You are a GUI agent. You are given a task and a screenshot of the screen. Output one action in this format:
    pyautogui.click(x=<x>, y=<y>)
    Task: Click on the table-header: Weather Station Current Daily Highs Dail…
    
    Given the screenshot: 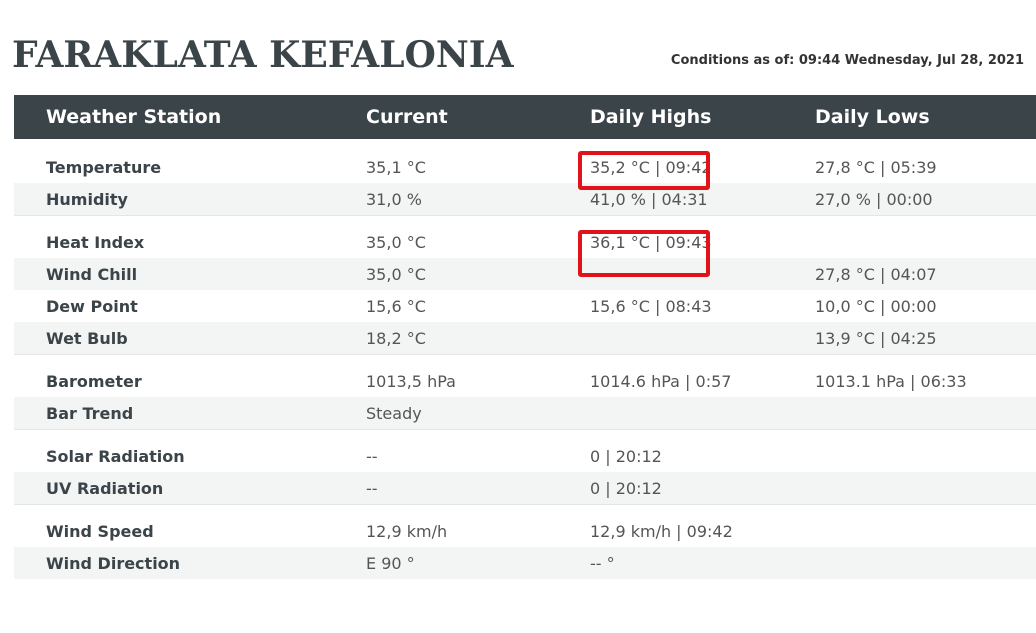 What is the action you would take?
    pyautogui.click(x=525, y=117)
    